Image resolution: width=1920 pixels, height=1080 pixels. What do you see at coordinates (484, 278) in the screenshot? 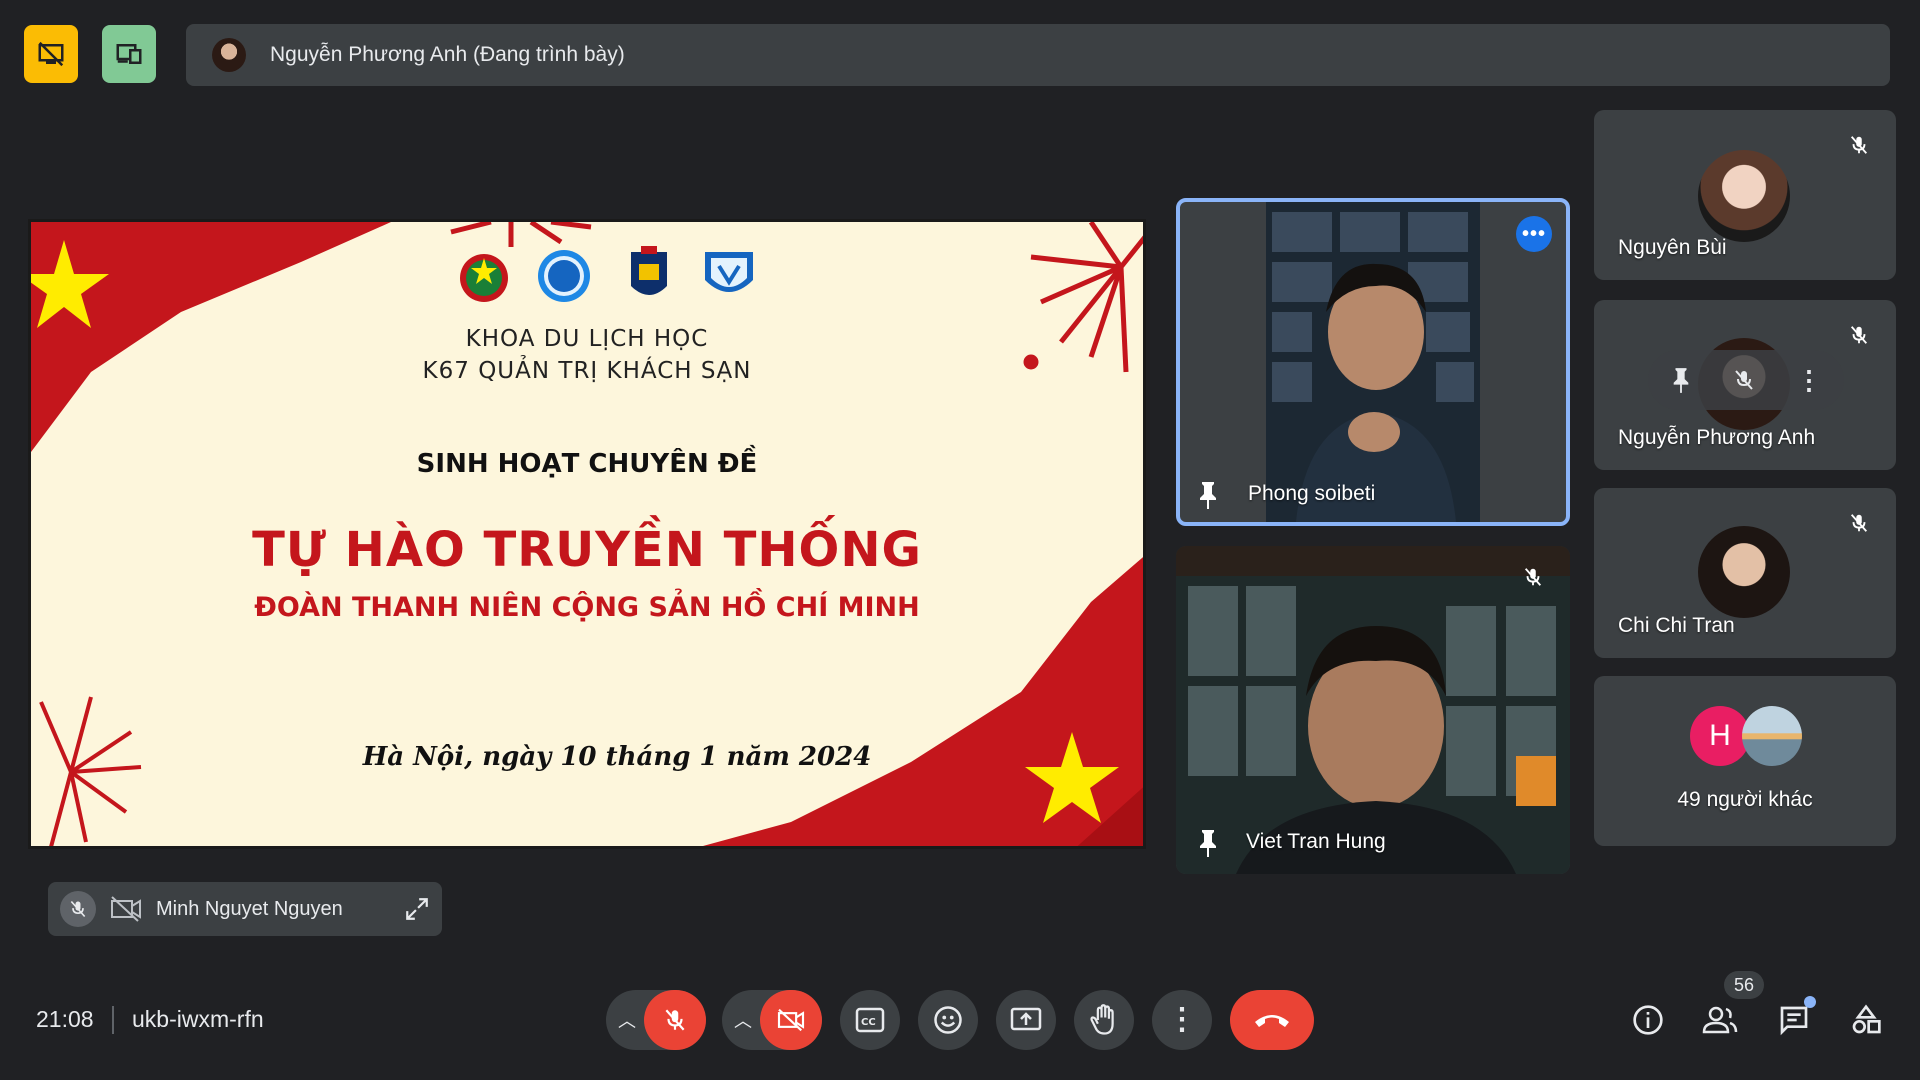
I see `doan-thanh-nien-logo` at bounding box center [484, 278].